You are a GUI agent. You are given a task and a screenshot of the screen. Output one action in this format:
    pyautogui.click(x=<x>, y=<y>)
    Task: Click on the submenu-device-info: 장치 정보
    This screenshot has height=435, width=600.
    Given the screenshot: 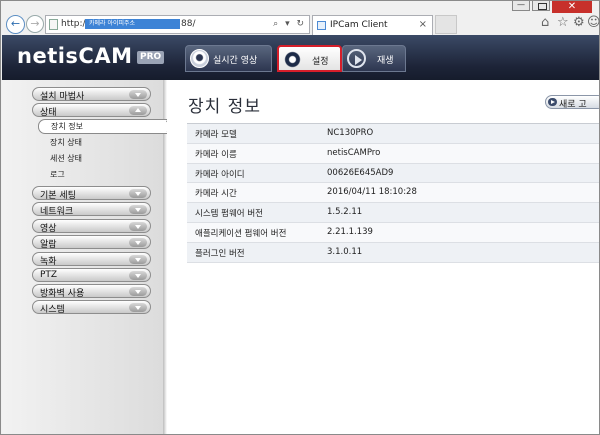 What is the action you would take?
    pyautogui.click(x=103, y=126)
    